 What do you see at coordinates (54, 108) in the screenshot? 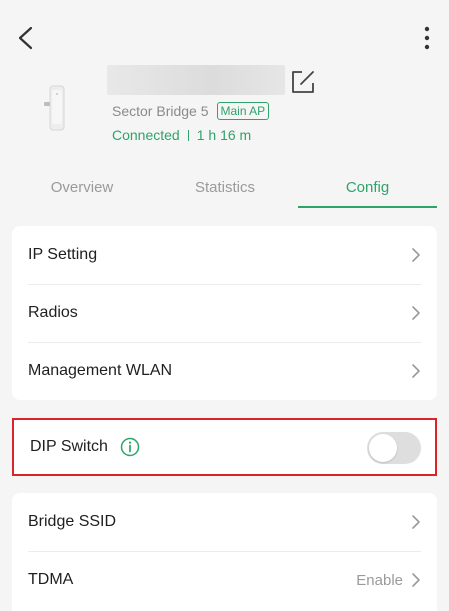
I see `device-image` at bounding box center [54, 108].